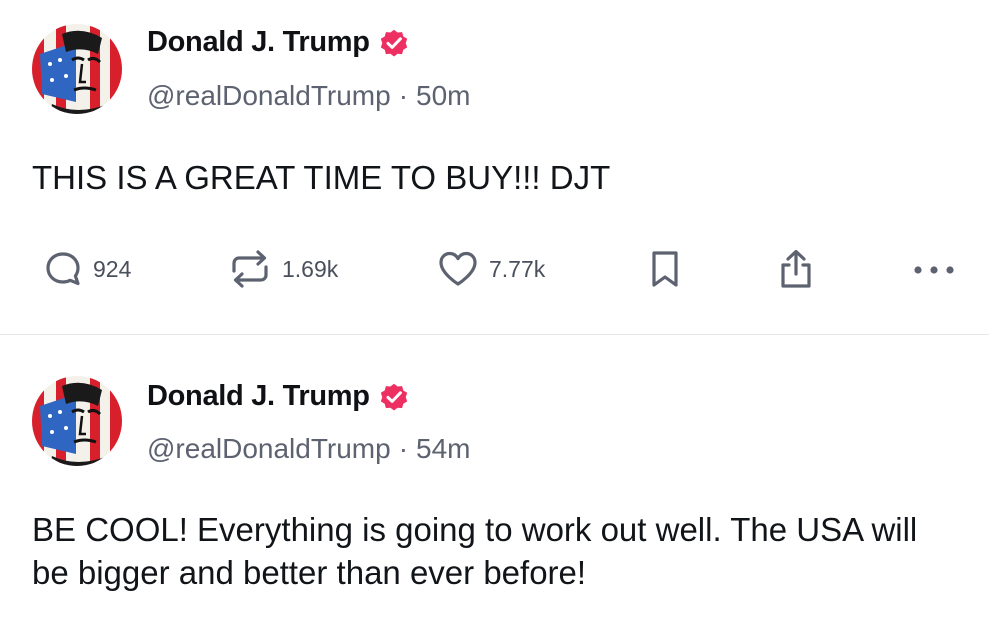  I want to click on share-button, so click(796, 269).